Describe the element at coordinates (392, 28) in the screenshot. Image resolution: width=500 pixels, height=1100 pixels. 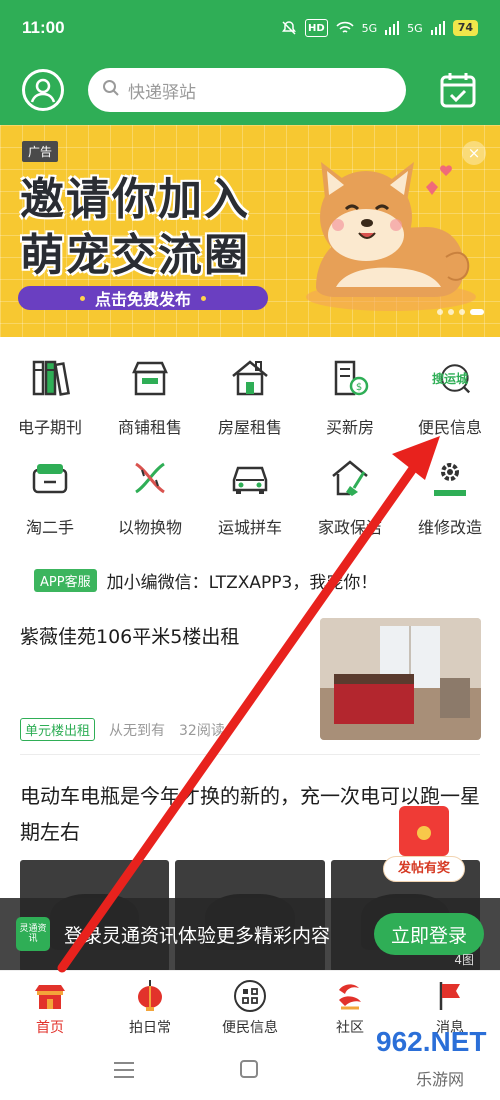
I see `signal-bars-icon` at that location.